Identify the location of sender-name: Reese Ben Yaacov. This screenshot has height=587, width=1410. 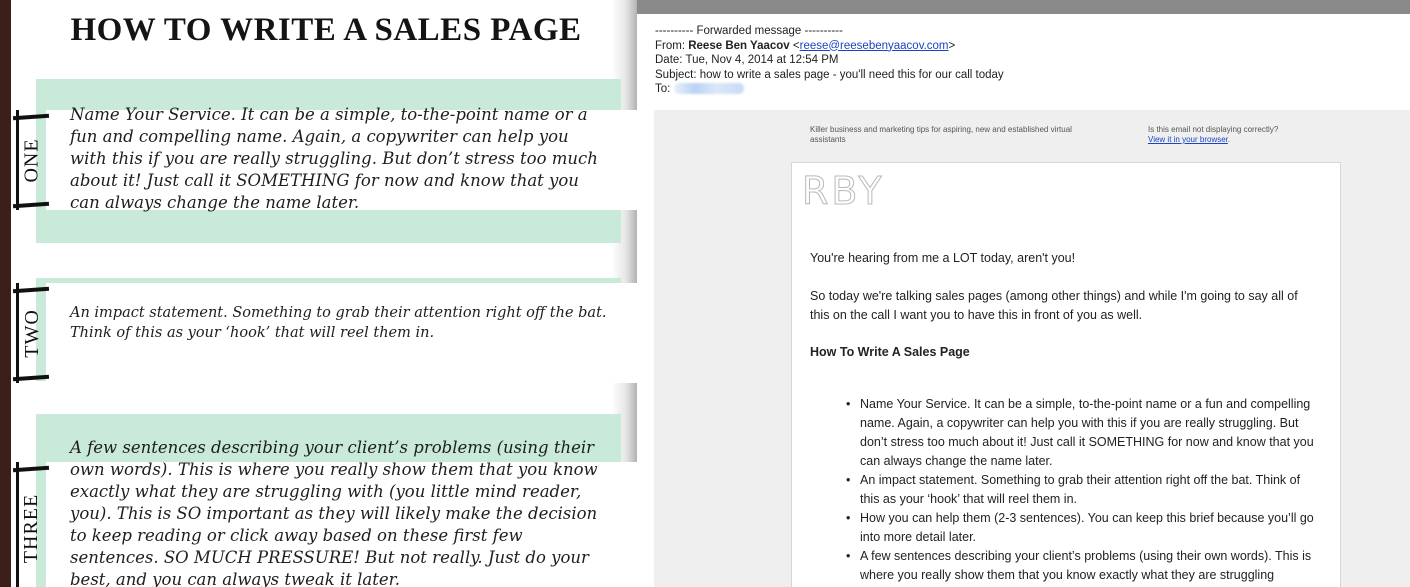
(739, 45).